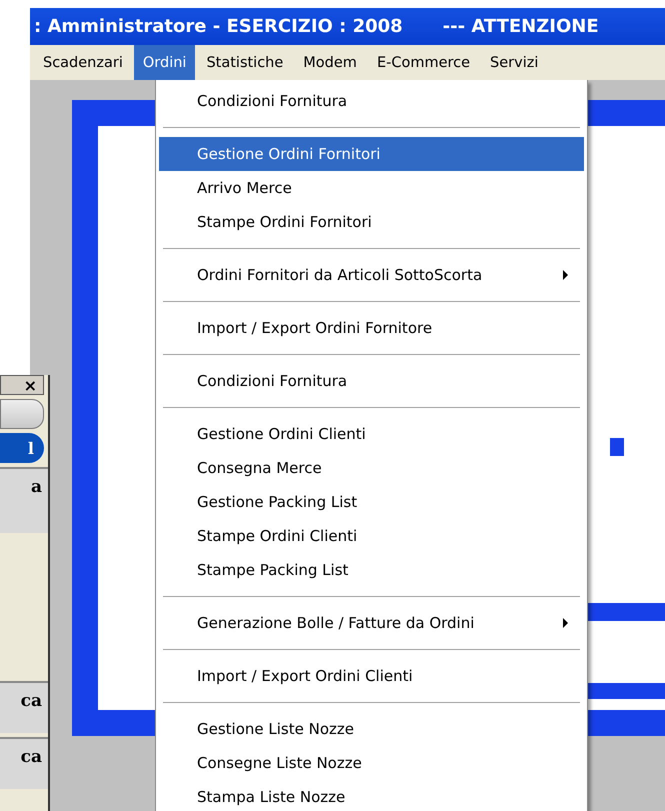 Image resolution: width=665 pixels, height=811 pixels. What do you see at coordinates (371, 188) in the screenshot?
I see `menu-option: Arrivo Merce` at bounding box center [371, 188].